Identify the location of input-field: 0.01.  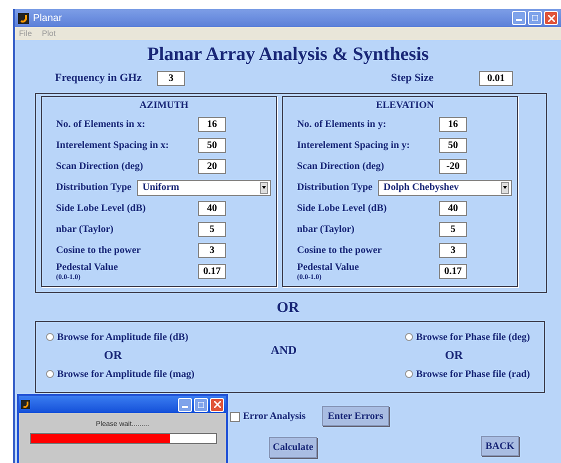
(496, 78).